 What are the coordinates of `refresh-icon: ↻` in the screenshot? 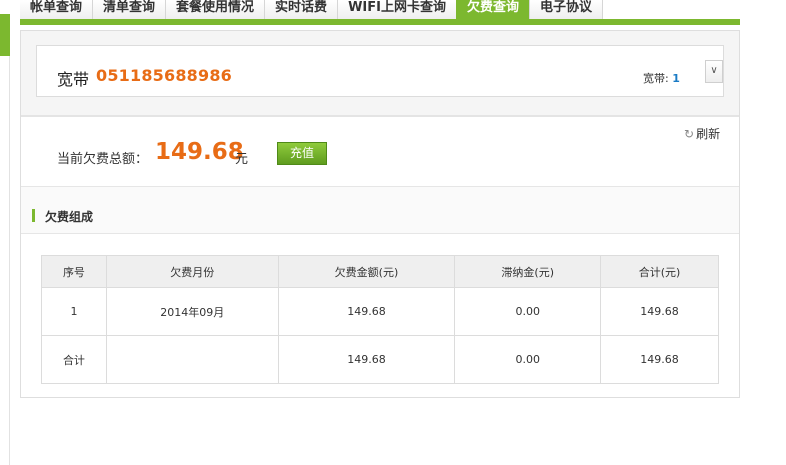 It's located at (689, 134).